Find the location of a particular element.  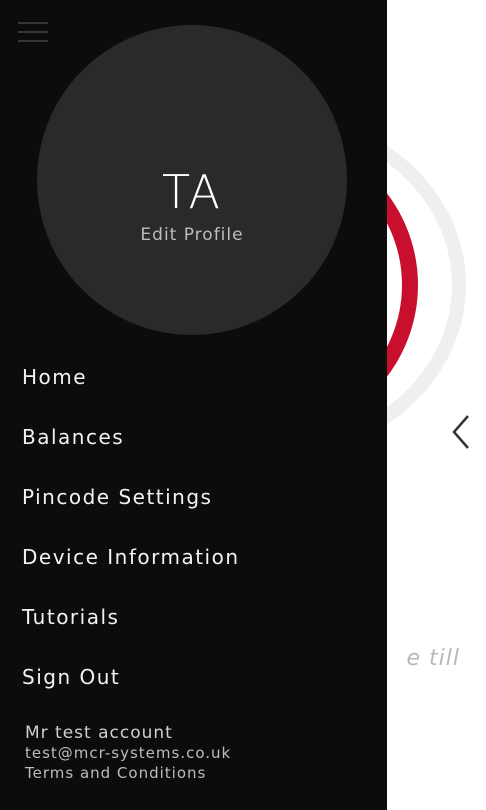

avatar-initials: TA is located at coordinates (192, 192).